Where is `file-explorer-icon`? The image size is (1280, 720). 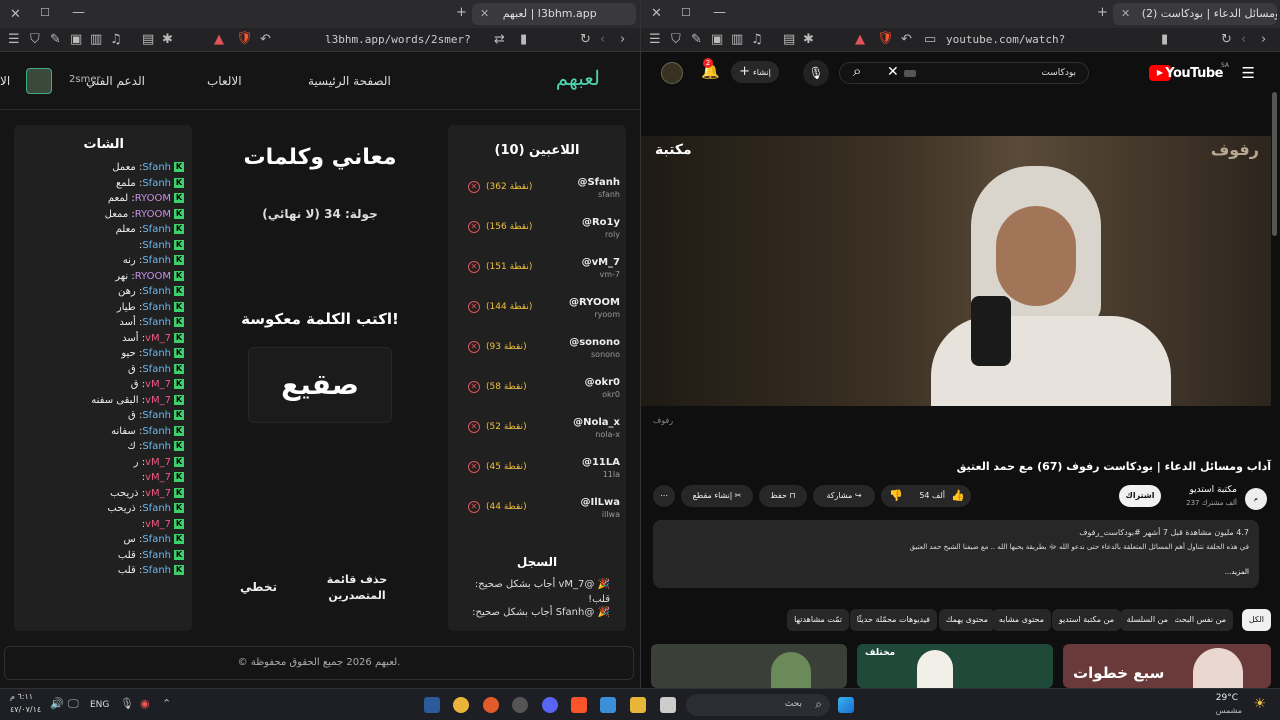 file-explorer-icon is located at coordinates (638, 705).